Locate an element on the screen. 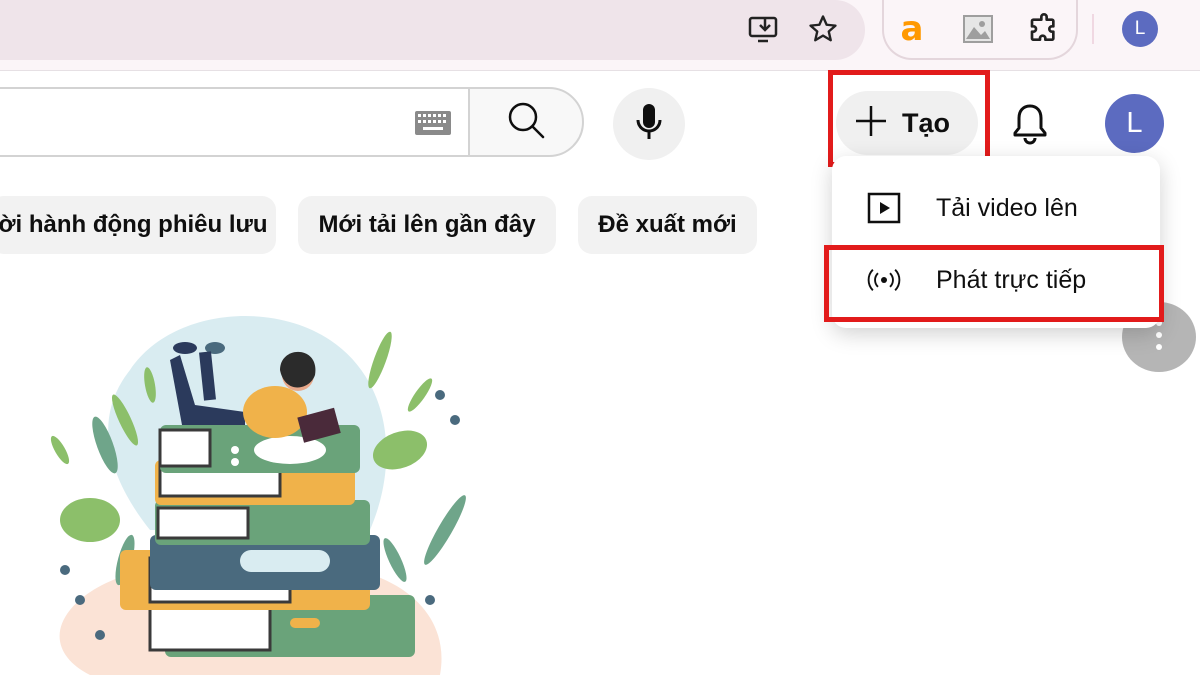  chip-recently-uploaded: Mới tải lên gần đây is located at coordinates (427, 225).